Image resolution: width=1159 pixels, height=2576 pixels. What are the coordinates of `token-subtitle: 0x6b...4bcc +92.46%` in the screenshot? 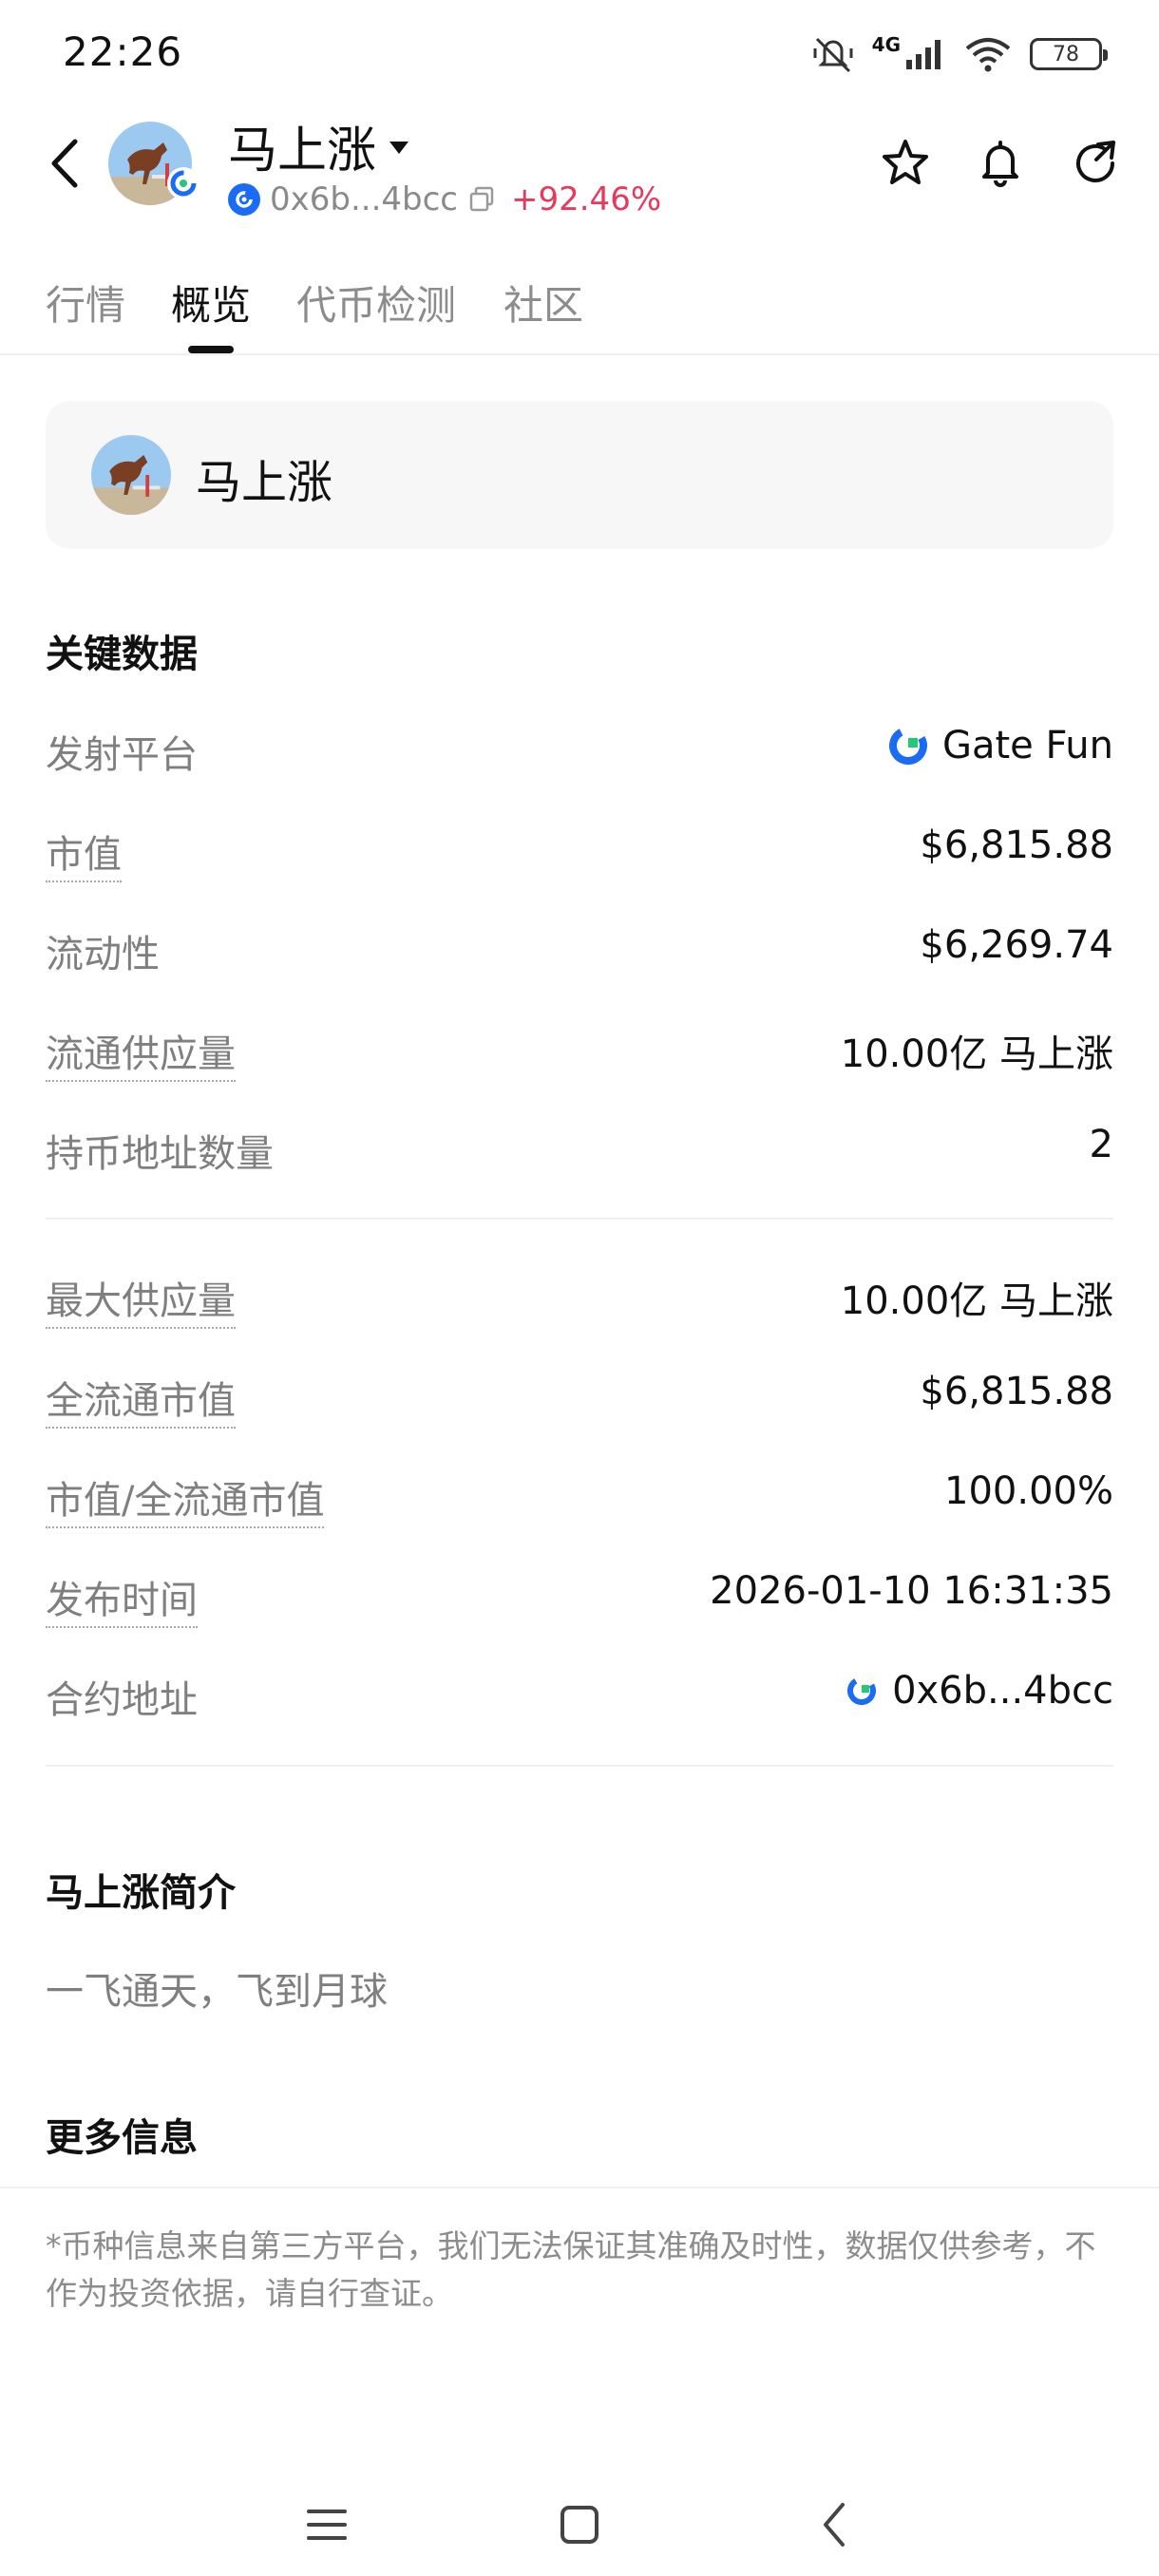 It's located at (444, 199).